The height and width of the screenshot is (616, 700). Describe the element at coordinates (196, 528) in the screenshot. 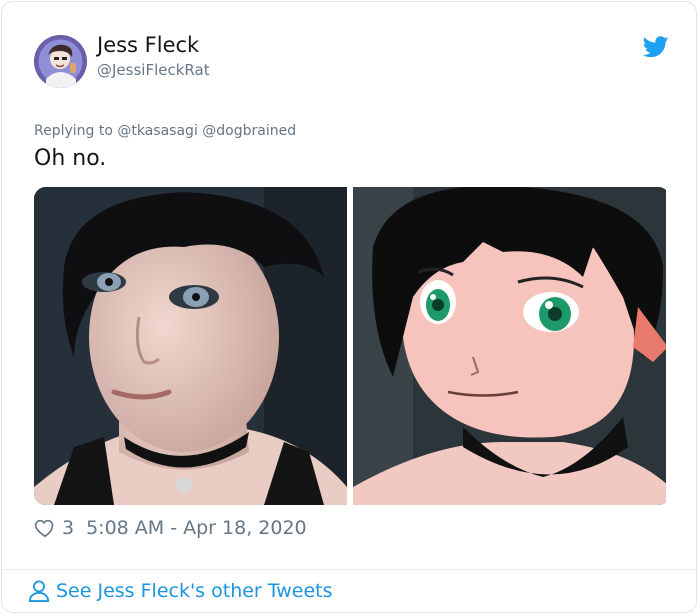

I see `timestamp: 5:08 AM - Apr 18, 2020` at that location.